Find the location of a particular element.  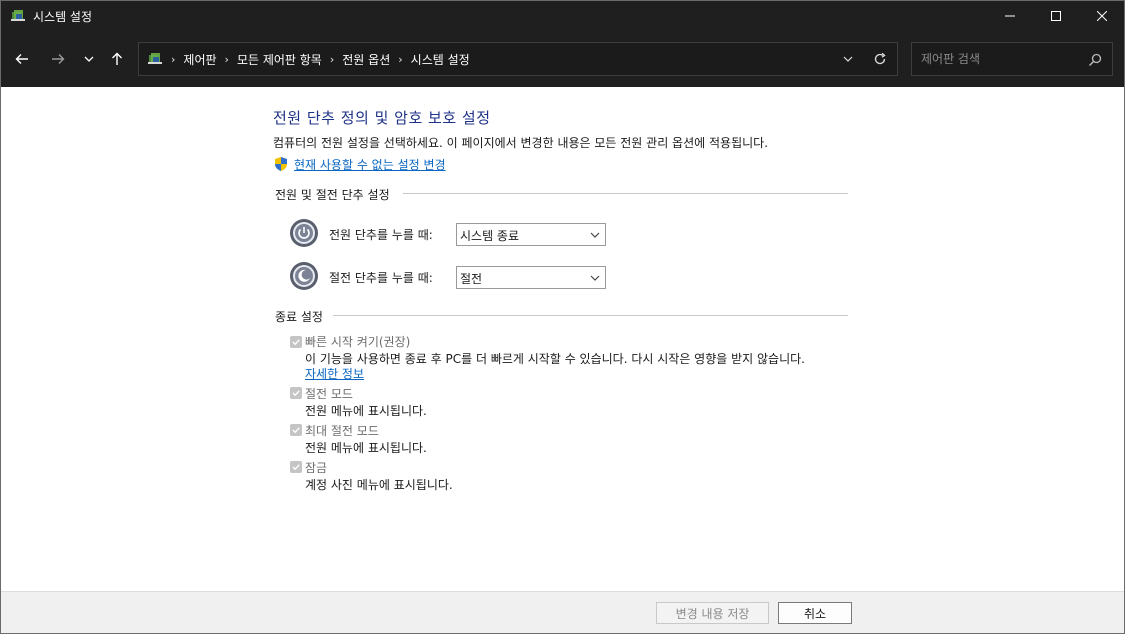

sleep-button-label: 절전 단추를 누를 때: is located at coordinates (381, 278).